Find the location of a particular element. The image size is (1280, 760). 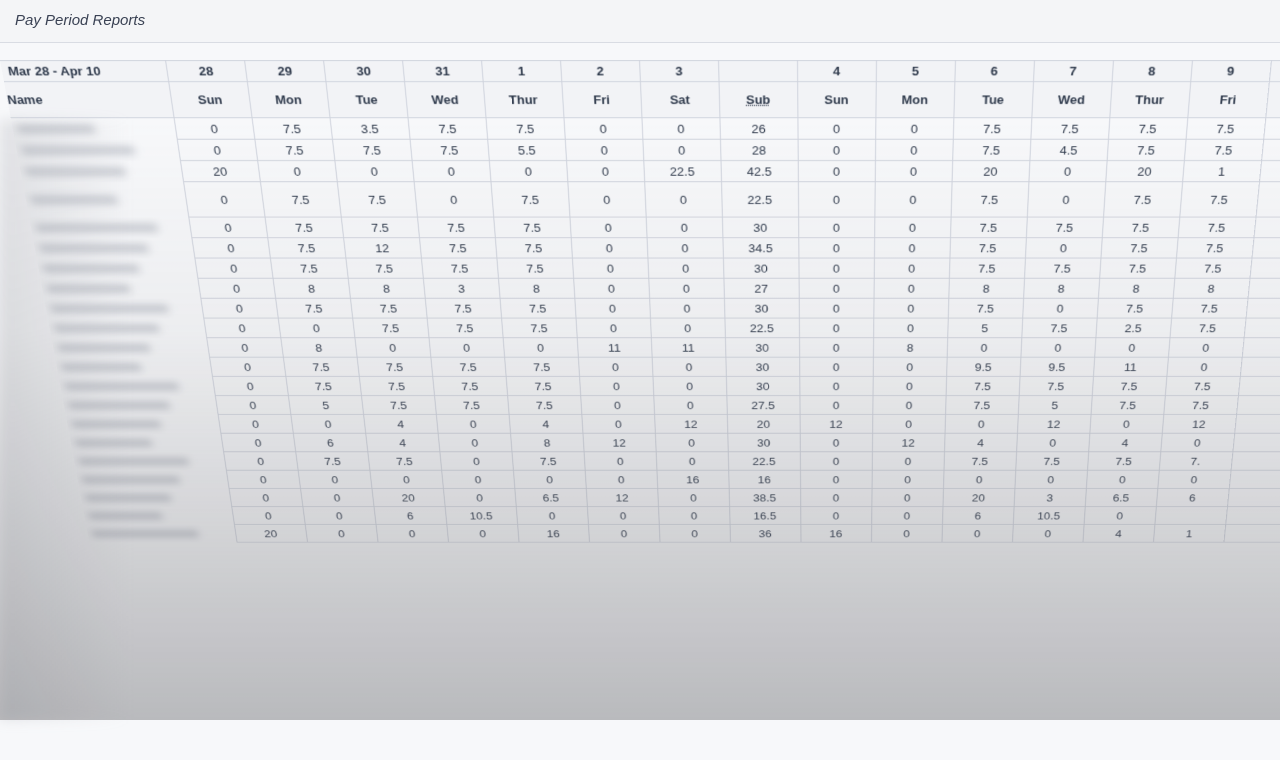

day-header: Sun is located at coordinates (836, 99).